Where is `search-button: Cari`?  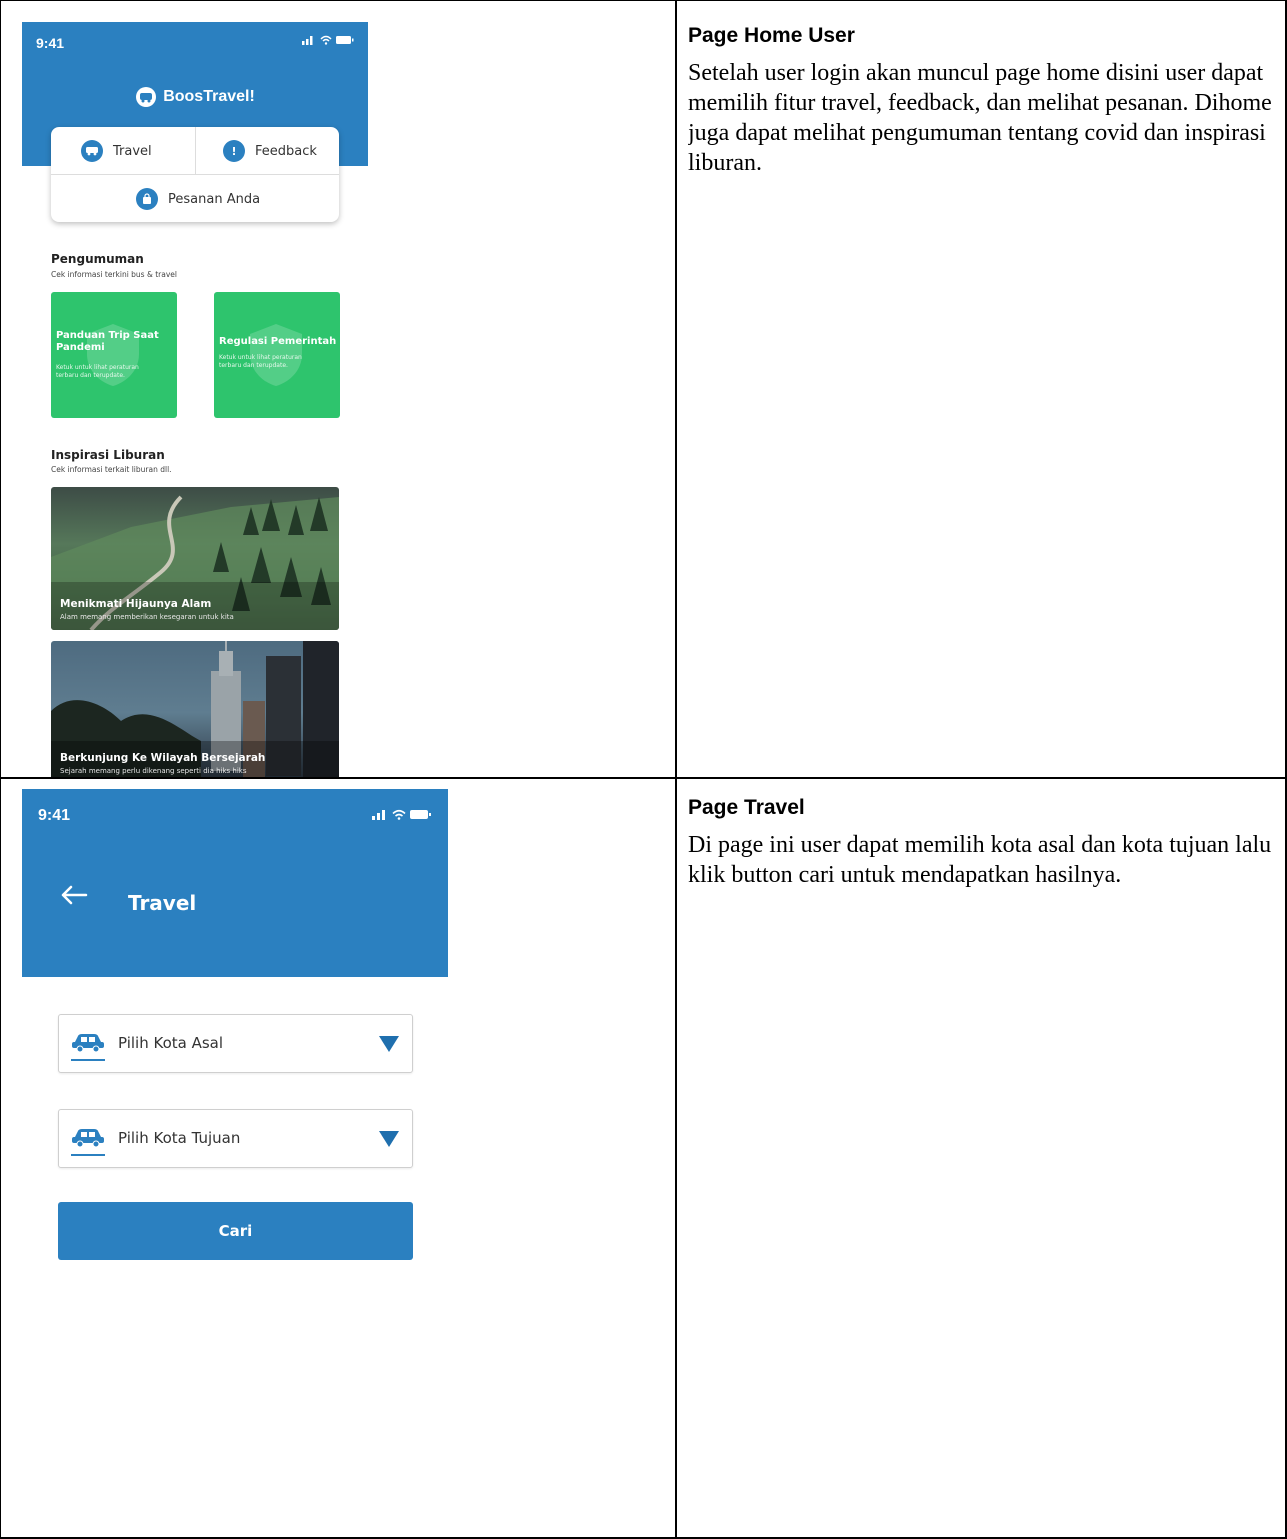
search-button: Cari is located at coordinates (235, 1231).